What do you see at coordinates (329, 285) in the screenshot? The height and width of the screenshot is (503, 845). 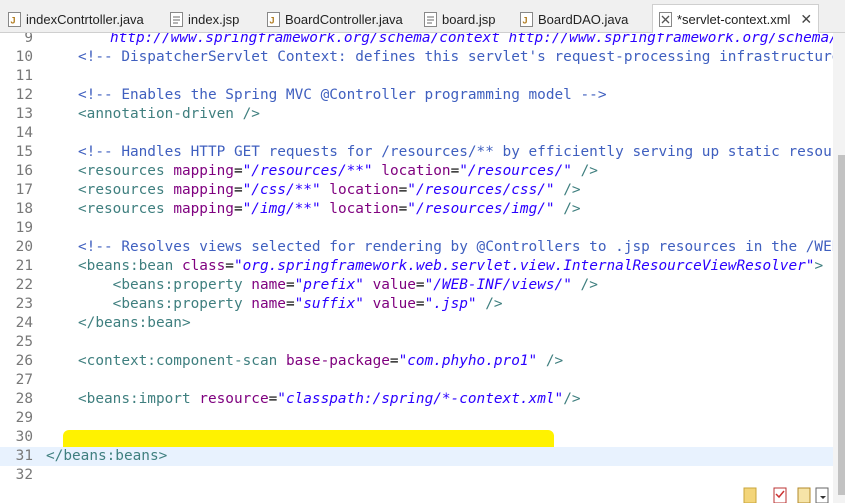 I see `code-value: "prefix"` at bounding box center [329, 285].